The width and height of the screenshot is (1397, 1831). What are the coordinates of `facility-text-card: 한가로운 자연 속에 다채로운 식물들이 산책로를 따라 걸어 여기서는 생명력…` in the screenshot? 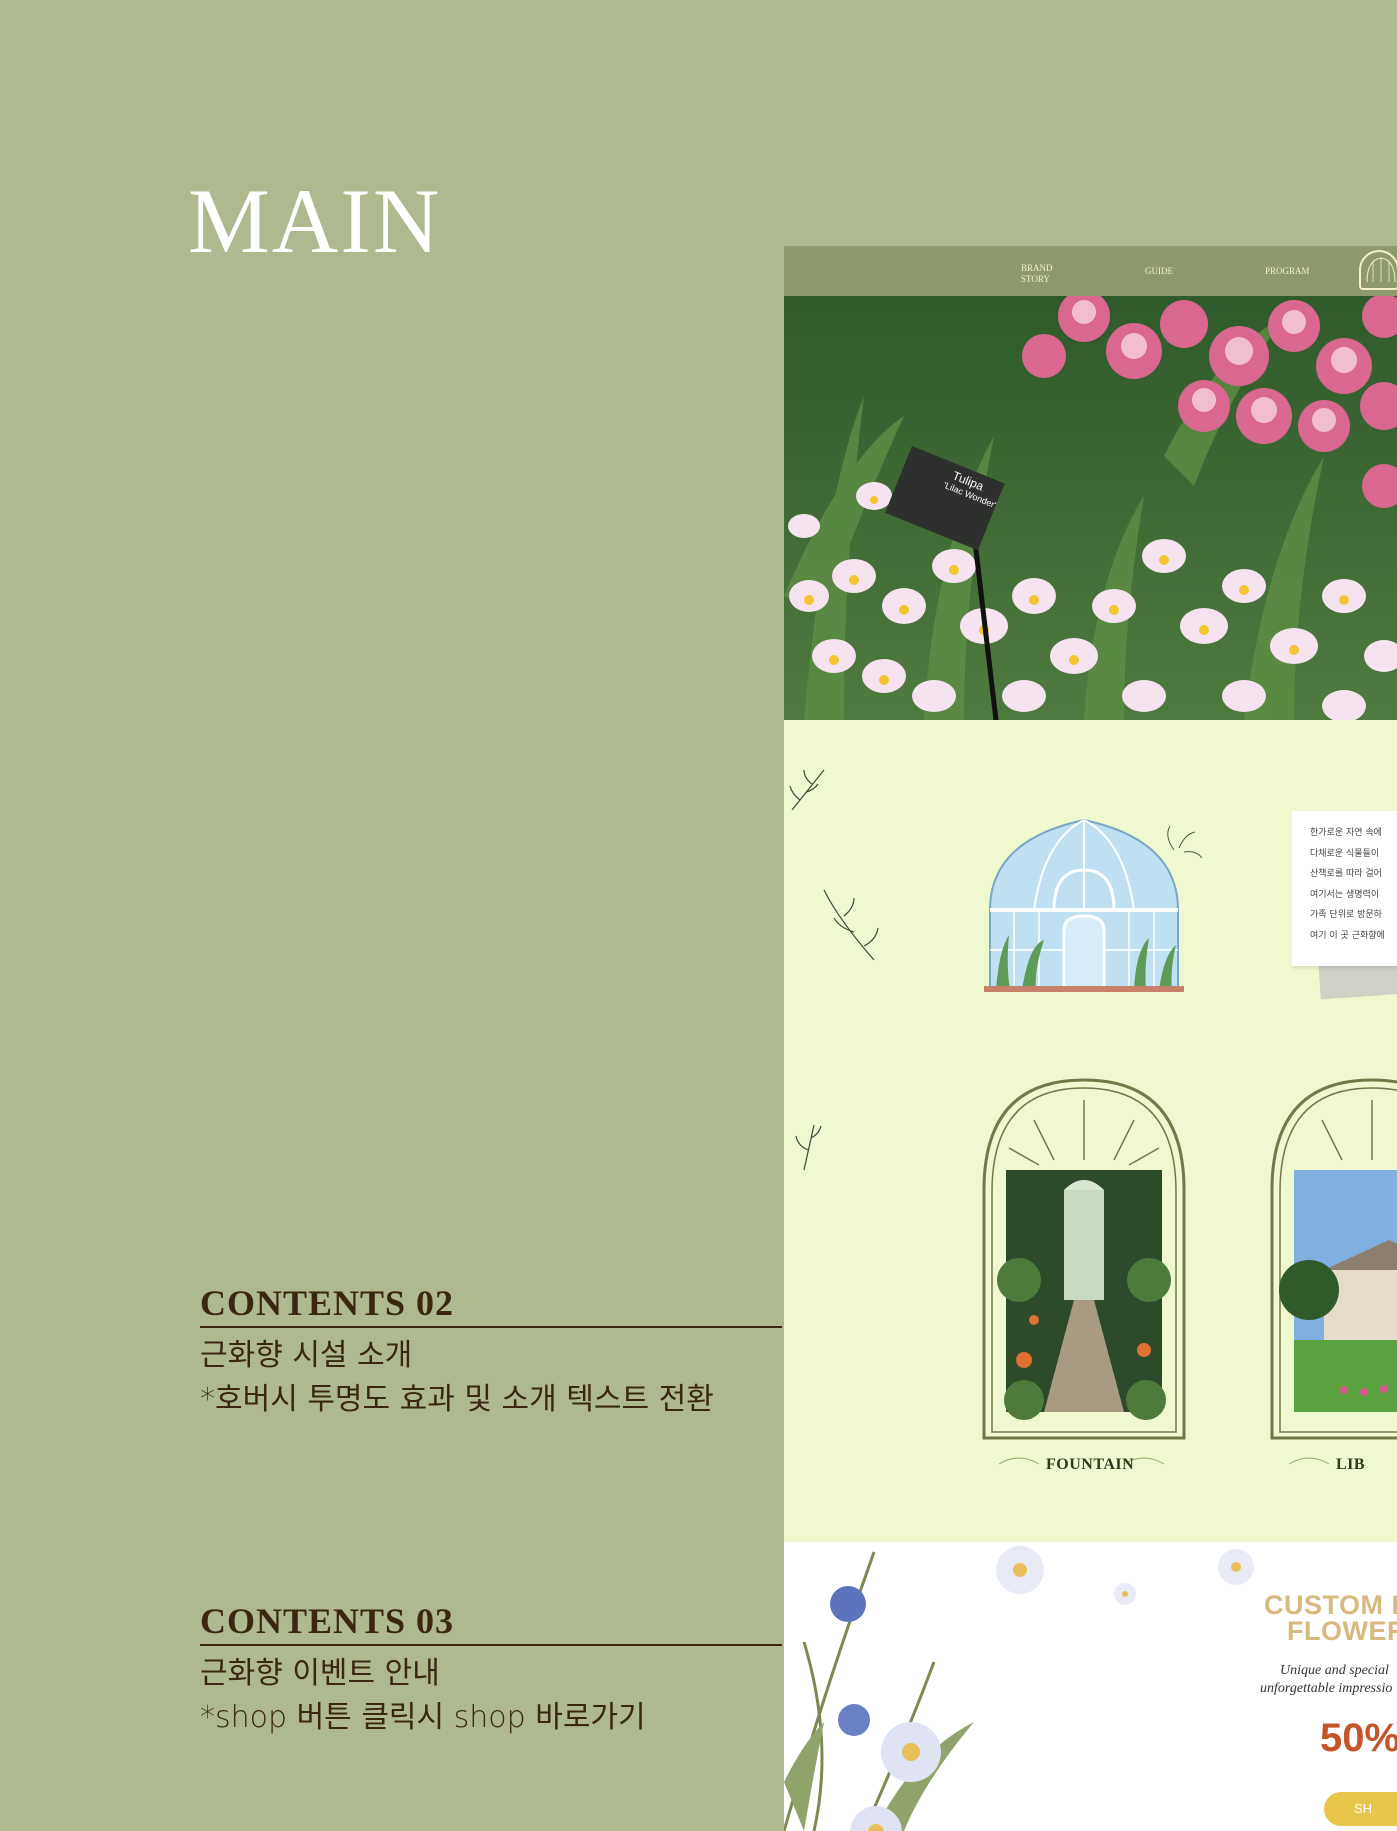 It's located at (1344, 888).